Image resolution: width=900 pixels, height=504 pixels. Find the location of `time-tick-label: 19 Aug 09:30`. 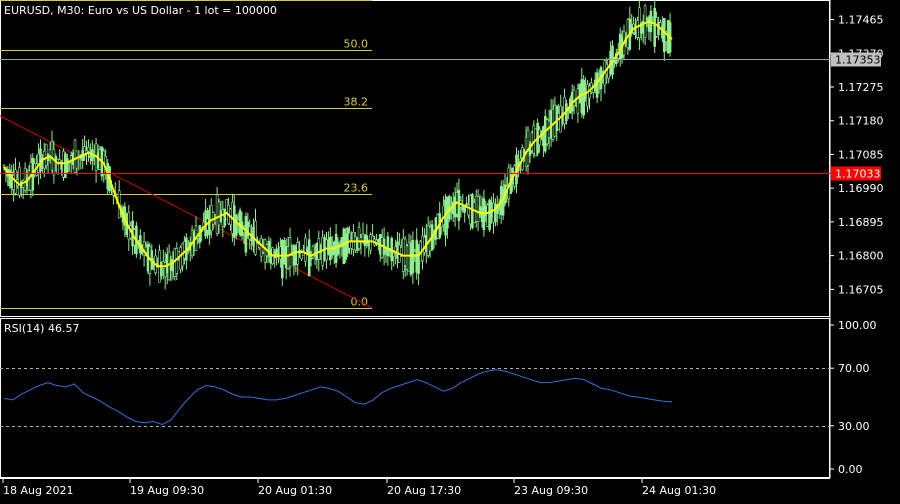

time-tick-label: 19 Aug 09:30 is located at coordinates (167, 490).